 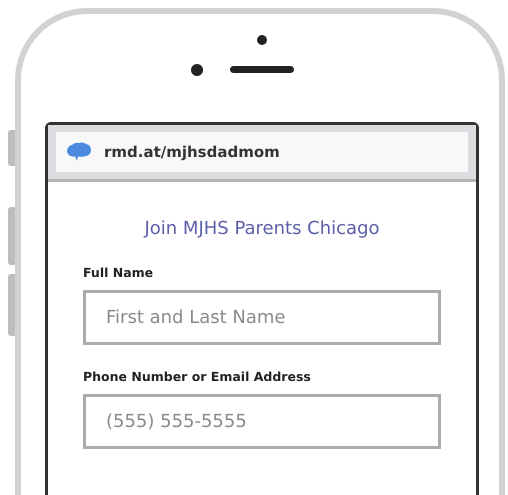 I want to click on front-camera-icon, so click(x=262, y=40).